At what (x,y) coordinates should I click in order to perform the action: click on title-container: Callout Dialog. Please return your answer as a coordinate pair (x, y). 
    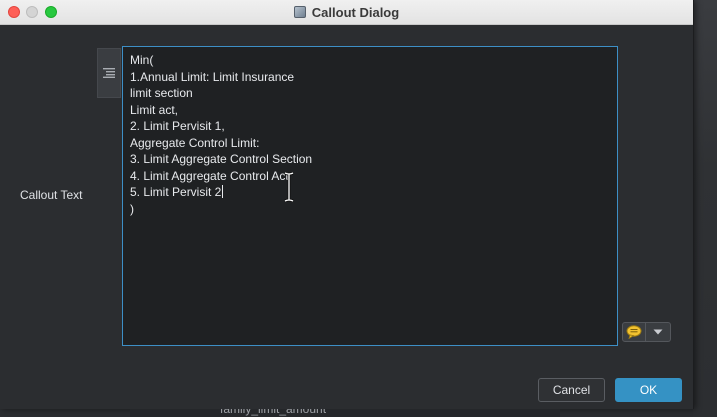
    Looking at the image, I should click on (346, 12).